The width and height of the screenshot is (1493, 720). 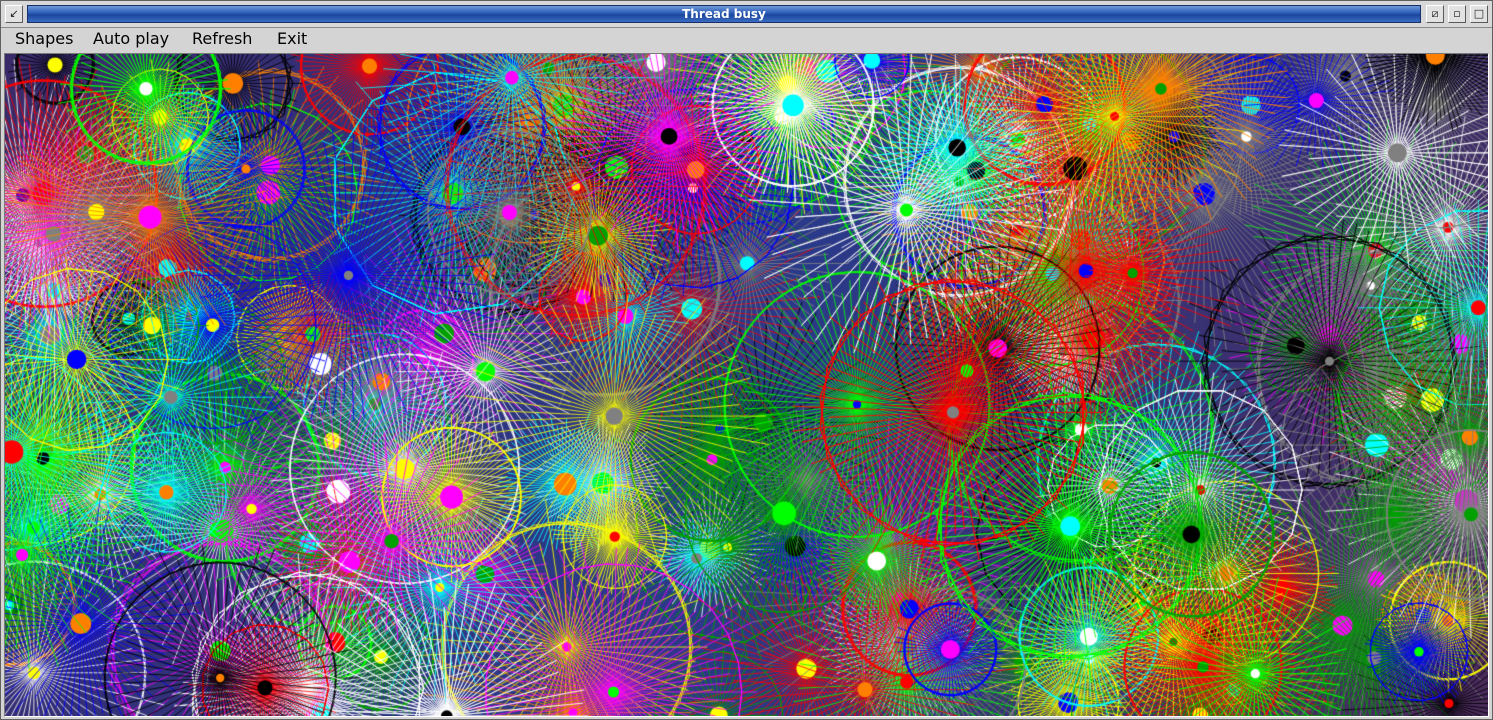 I want to click on menu-bar: Shapes Auto play Refresh Exit, so click(x=746, y=40).